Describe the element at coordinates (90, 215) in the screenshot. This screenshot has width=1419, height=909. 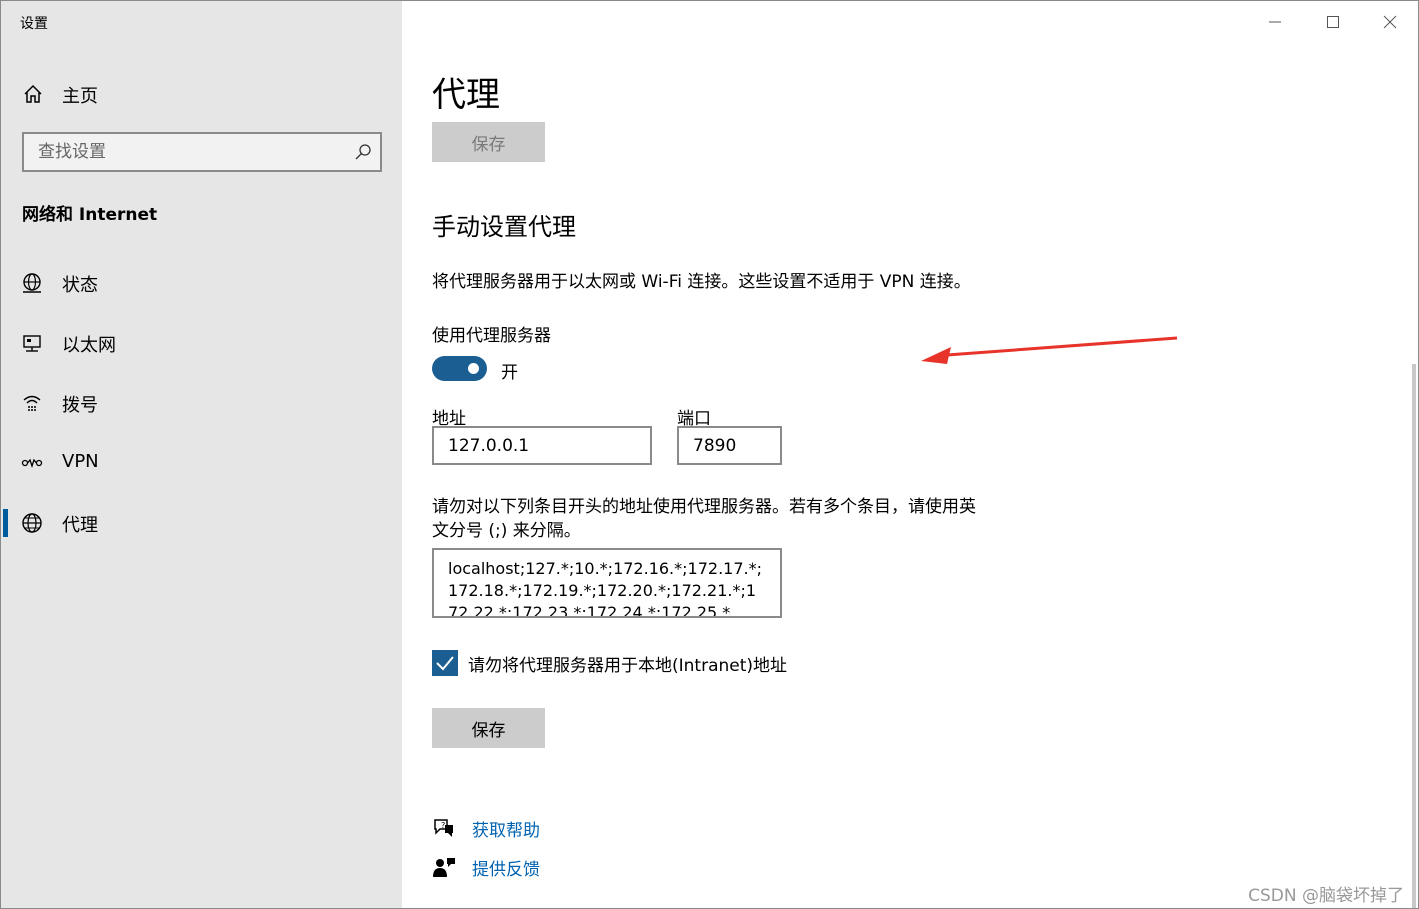
I see `sidebar-section-title: 网络和 Internet` at that location.